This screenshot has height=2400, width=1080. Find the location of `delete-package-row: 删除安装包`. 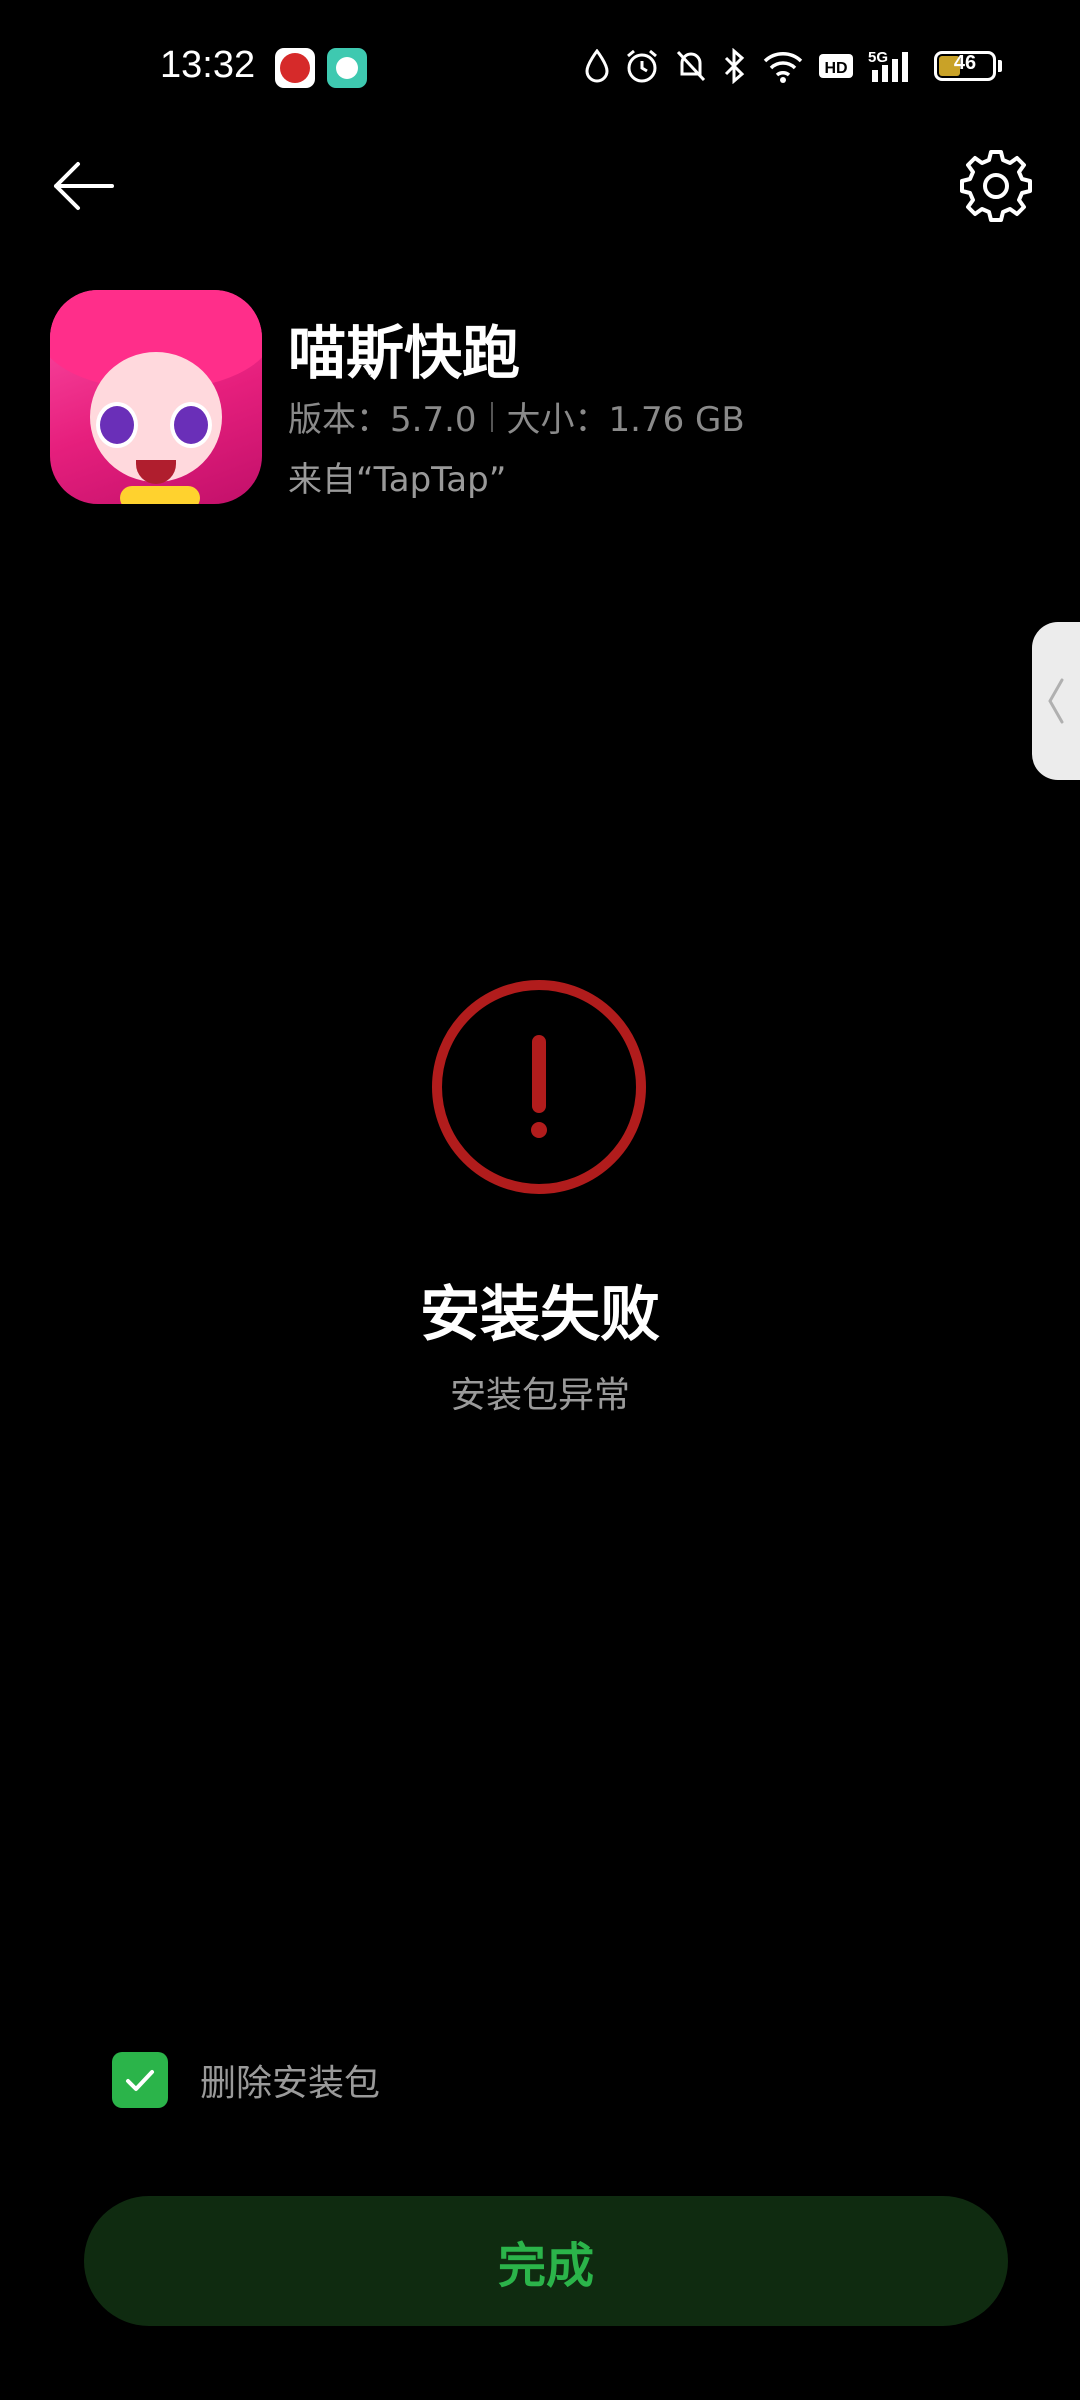

delete-package-row: 删除安装包 is located at coordinates (246, 2080).